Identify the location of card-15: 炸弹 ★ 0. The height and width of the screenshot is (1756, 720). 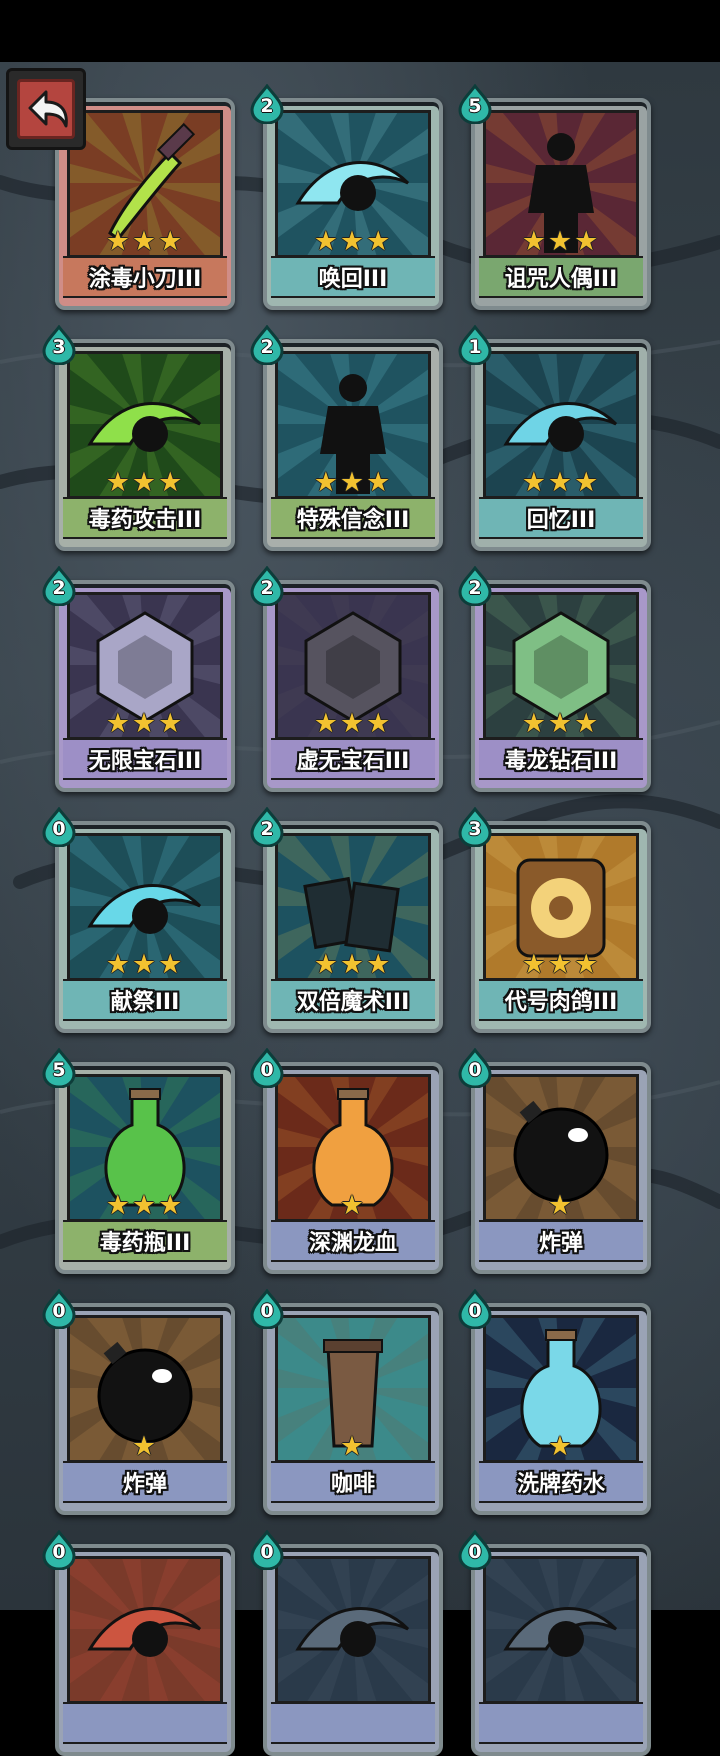
(554, 1161).